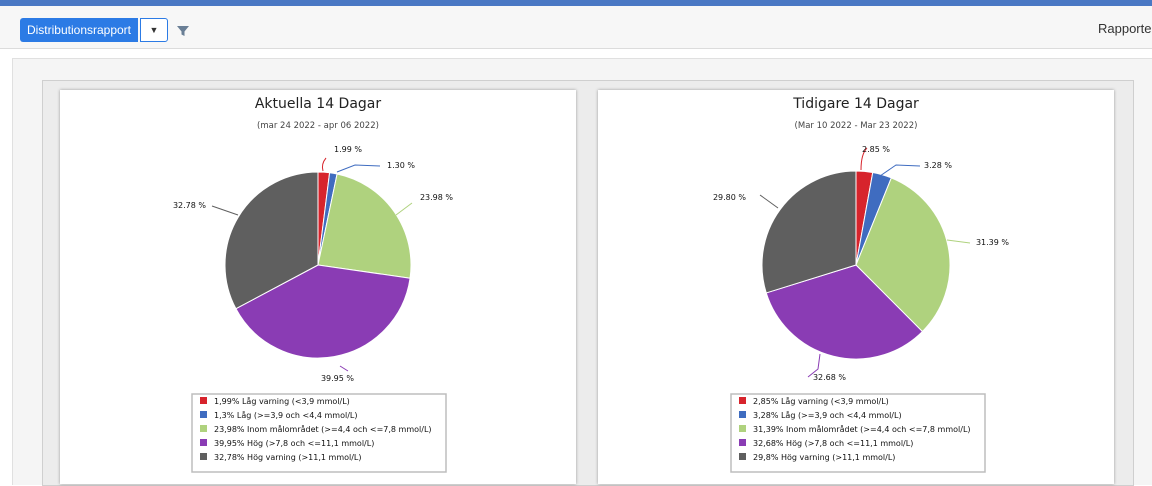  Describe the element at coordinates (729, 197) in the screenshot. I see `data-label-hog-varning: 29.80 %` at that location.